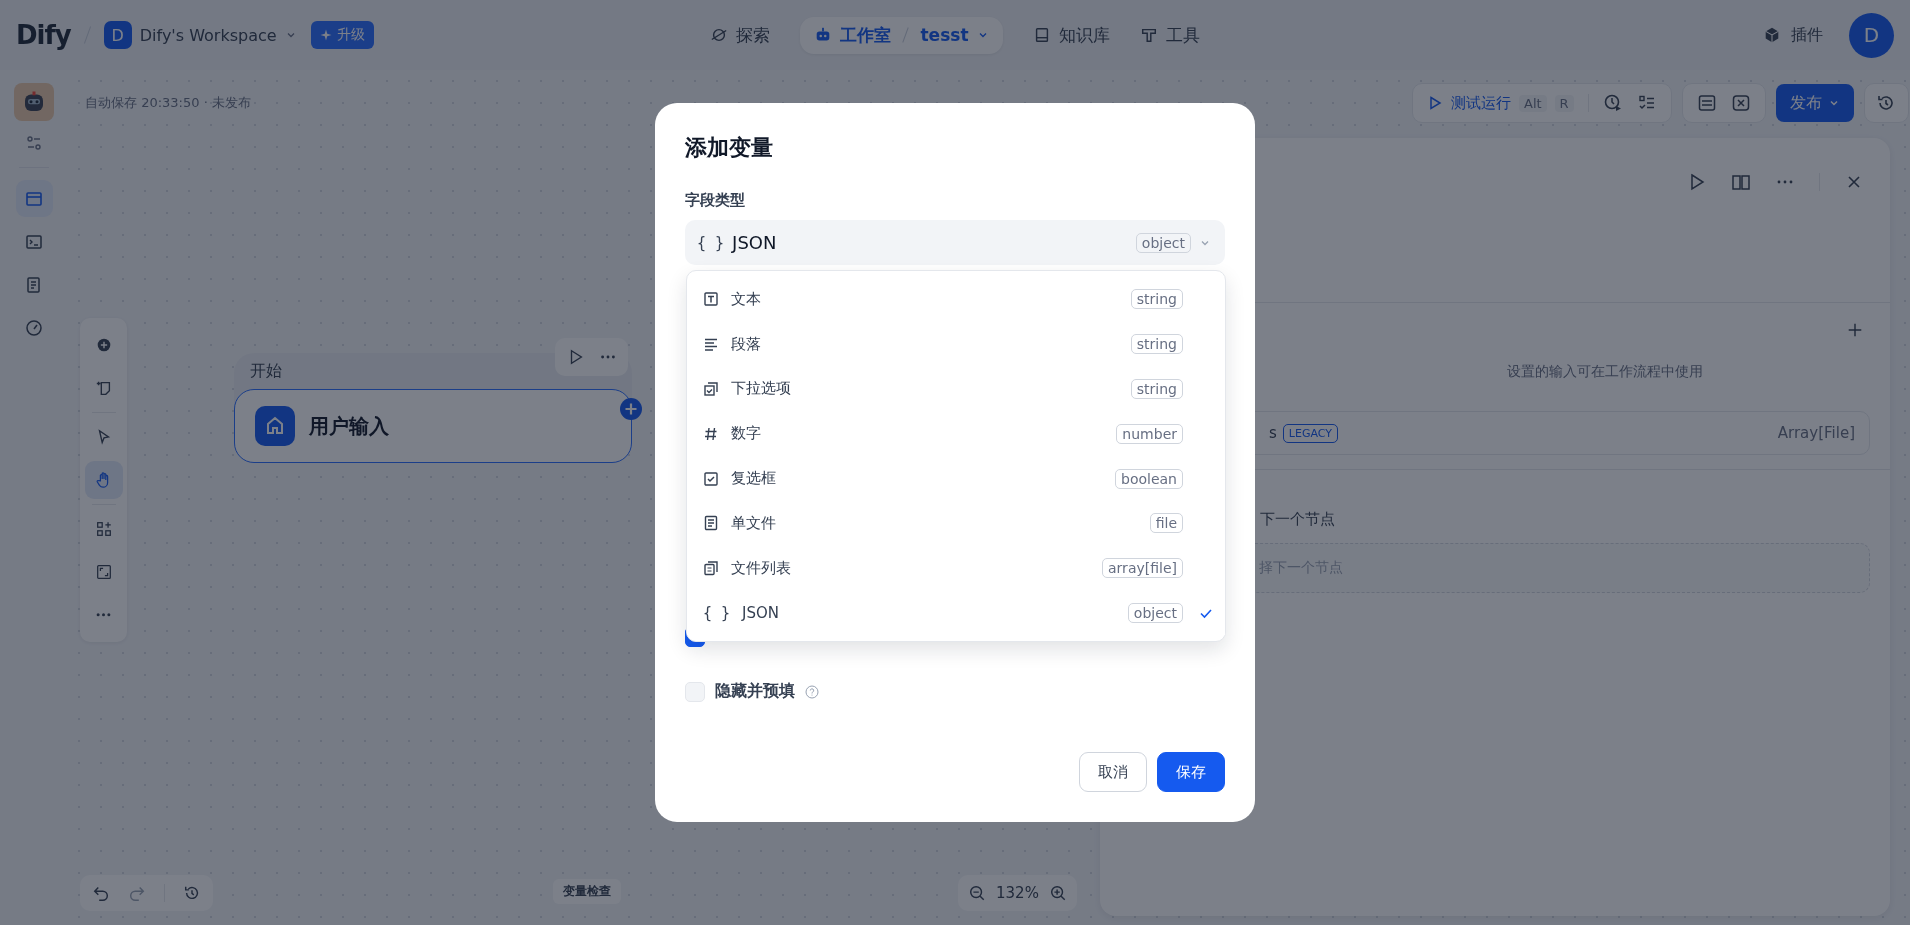  What do you see at coordinates (34, 143) in the screenshot?
I see `settings-icon` at bounding box center [34, 143].